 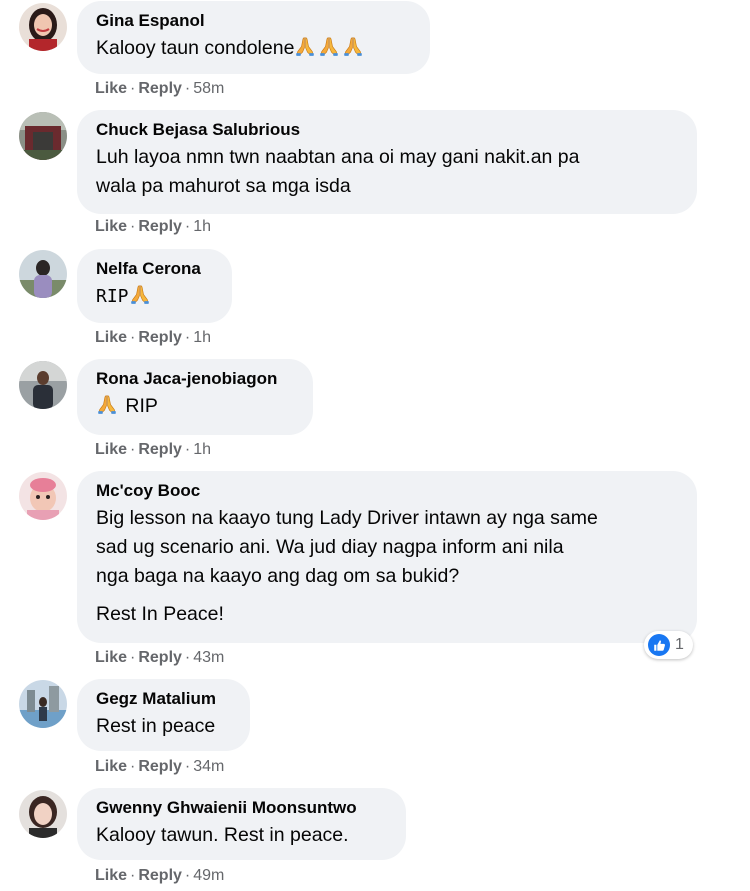 I want to click on reaction-summary: 1, so click(x=668, y=645).